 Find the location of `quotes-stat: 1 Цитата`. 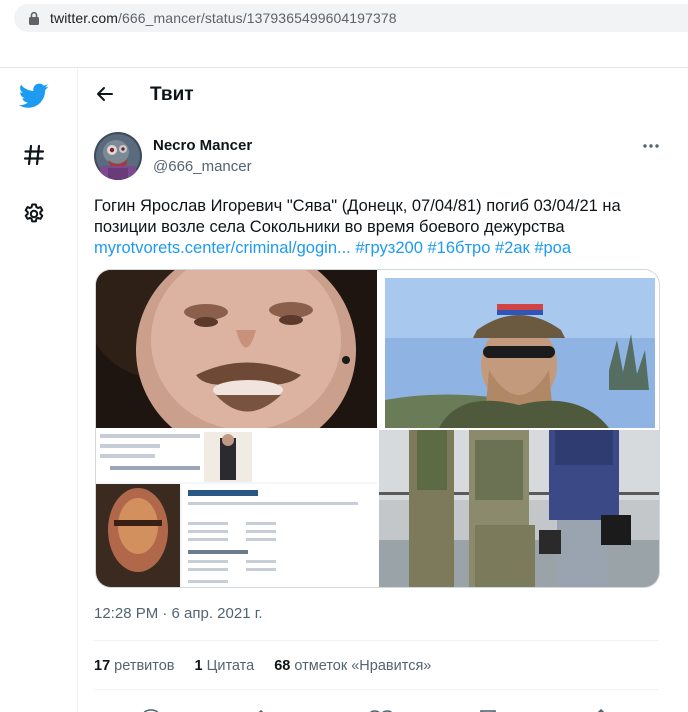

quotes-stat: 1 Цитата is located at coordinates (225, 666).